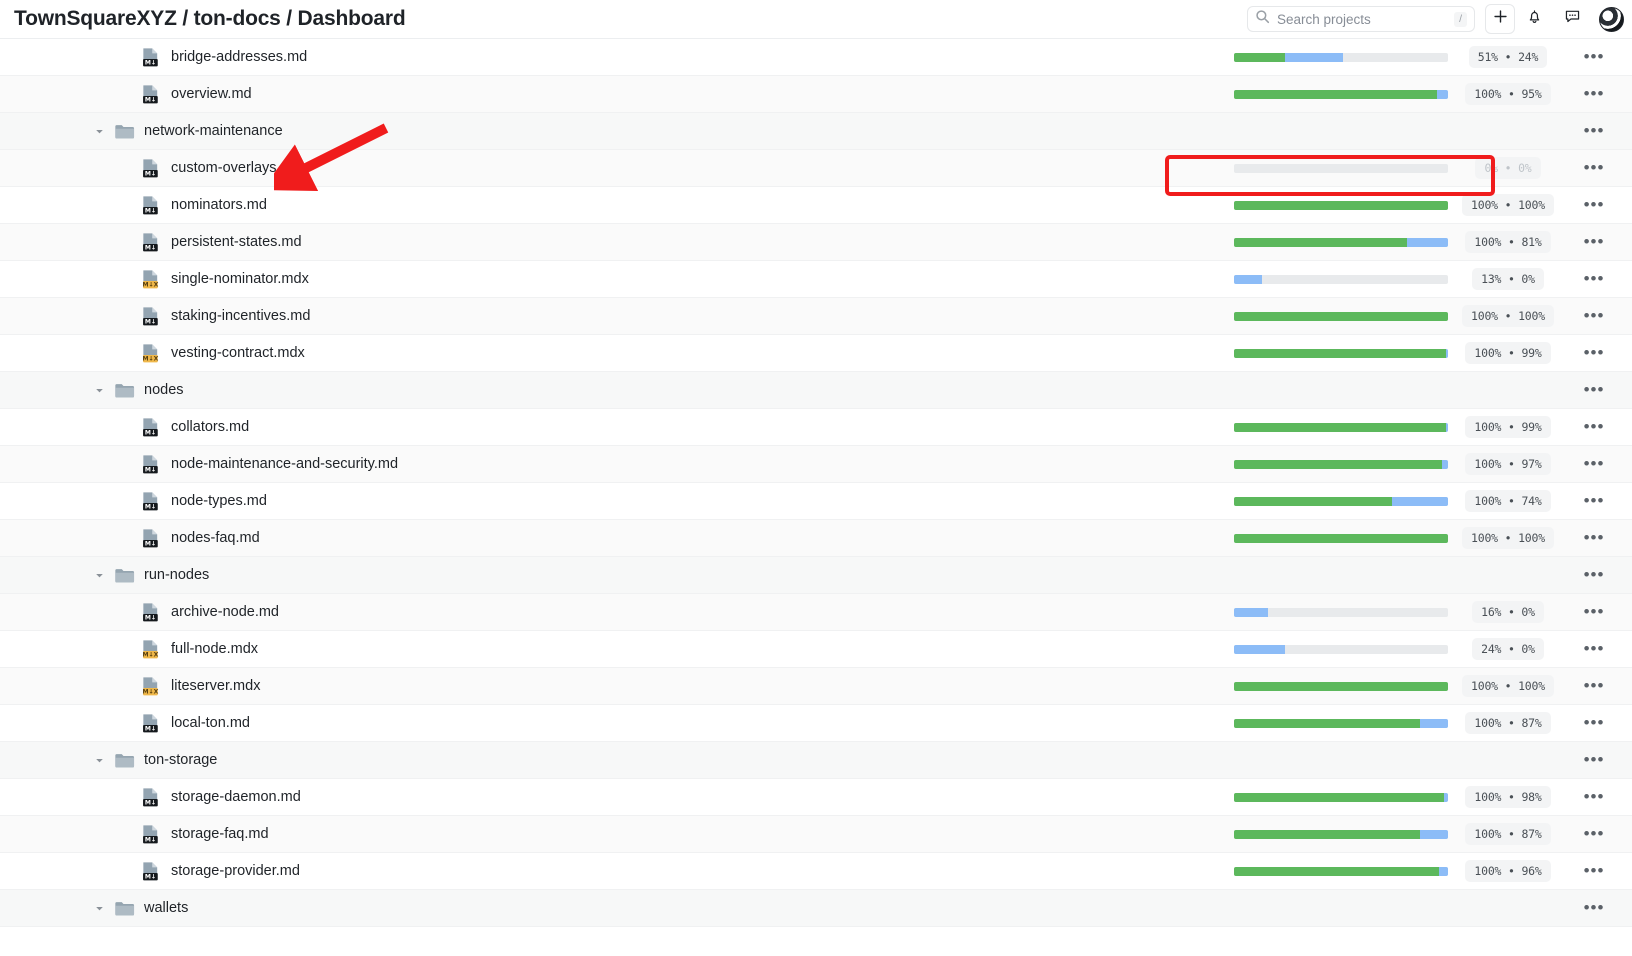  What do you see at coordinates (816, 131) in the screenshot?
I see `folder-row: network-maintenance •••` at bounding box center [816, 131].